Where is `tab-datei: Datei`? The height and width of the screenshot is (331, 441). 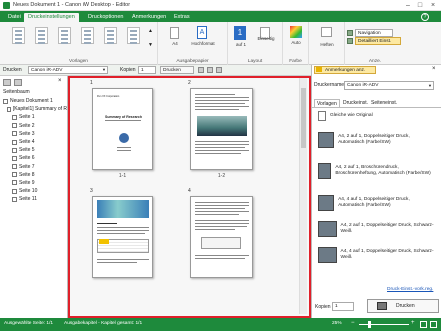 tab-datei: Datei is located at coordinates (14, 17).